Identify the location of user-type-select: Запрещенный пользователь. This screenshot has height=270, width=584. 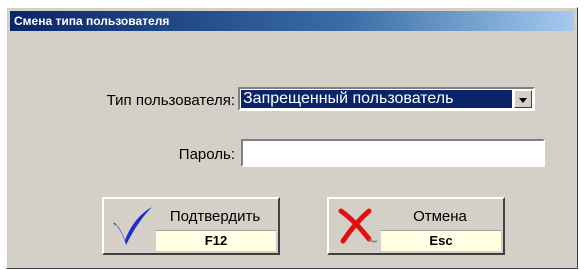
(386, 99).